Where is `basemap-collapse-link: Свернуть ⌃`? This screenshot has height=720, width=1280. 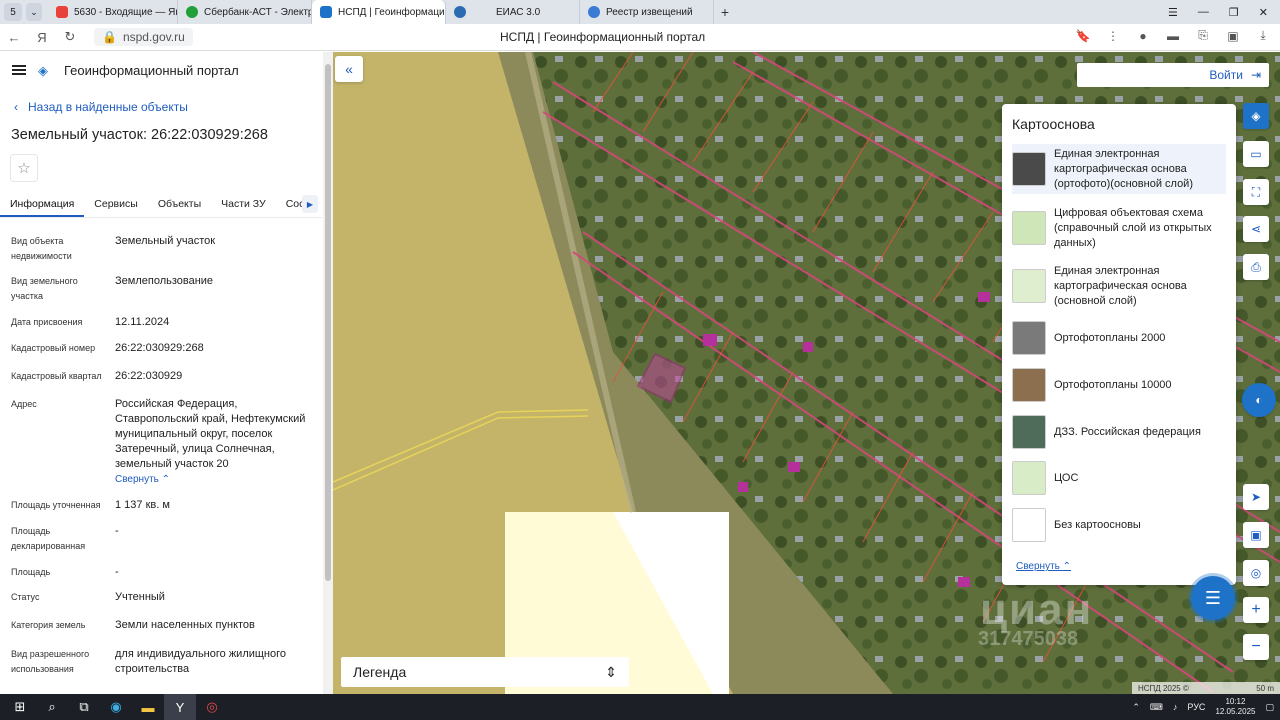 basemap-collapse-link: Свернуть ⌃ is located at coordinates (1043, 566).